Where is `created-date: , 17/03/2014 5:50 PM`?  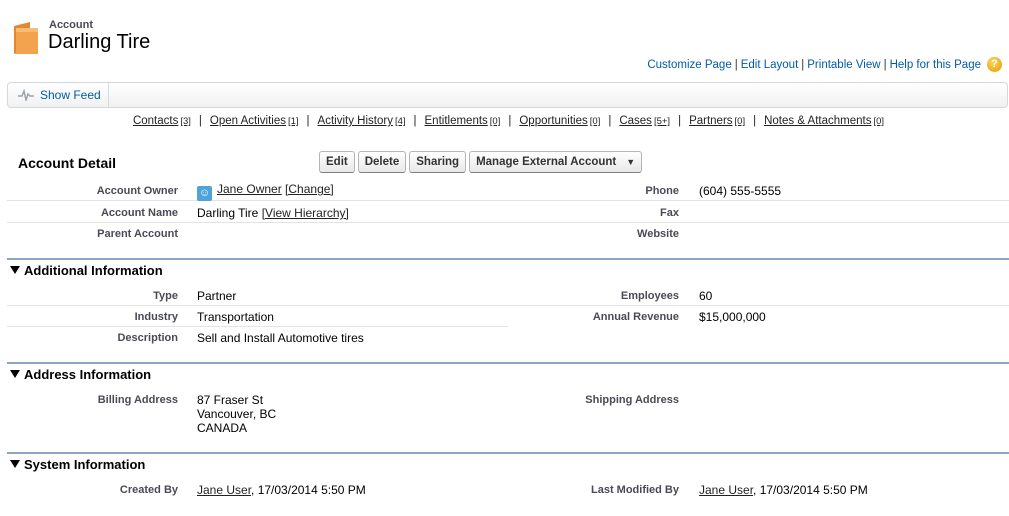 created-date: , 17/03/2014 5:50 PM is located at coordinates (308, 490).